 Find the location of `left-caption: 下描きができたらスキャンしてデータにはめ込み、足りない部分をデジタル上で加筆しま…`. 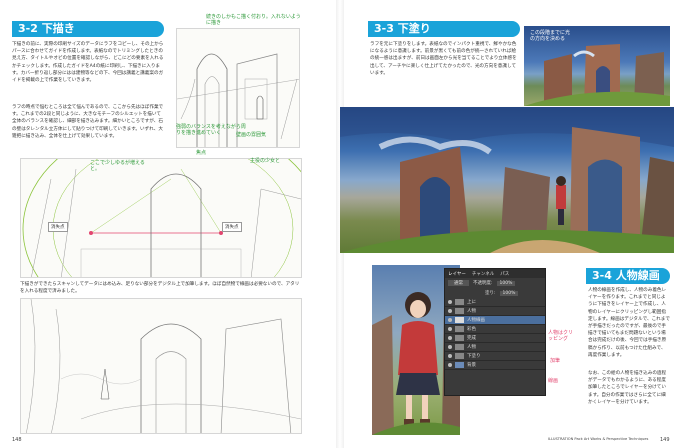

left-caption: 下描きができたらスキャンしてデータにはめ込み、足りない部分をデジタル上で加筆しま… is located at coordinates (160, 288).